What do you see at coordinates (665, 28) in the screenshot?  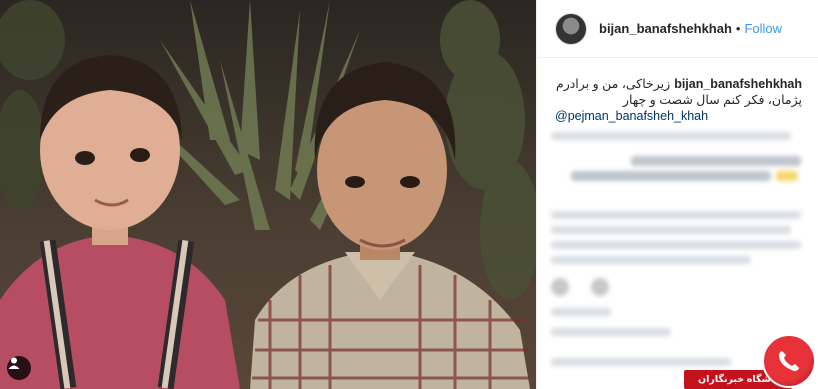 I see `username-link: bijan_banafshehkhah` at bounding box center [665, 28].